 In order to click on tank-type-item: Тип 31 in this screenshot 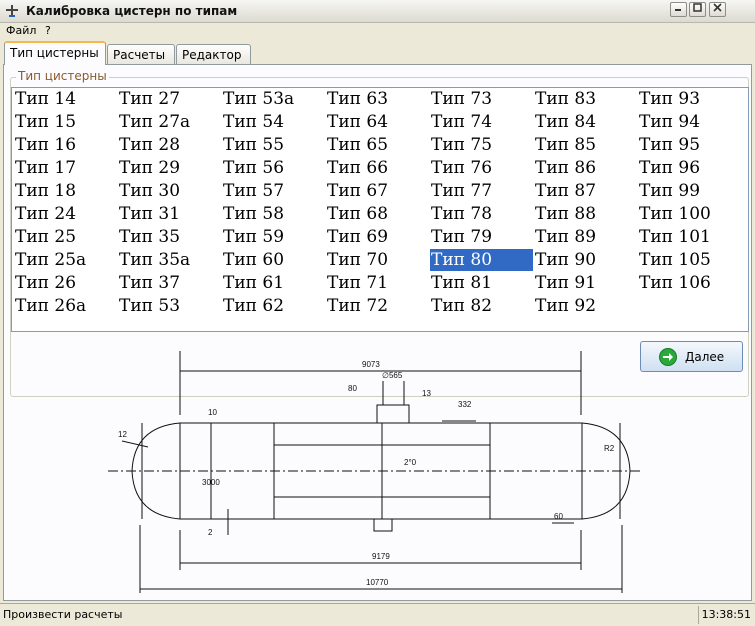, I will do `click(169, 214)`.